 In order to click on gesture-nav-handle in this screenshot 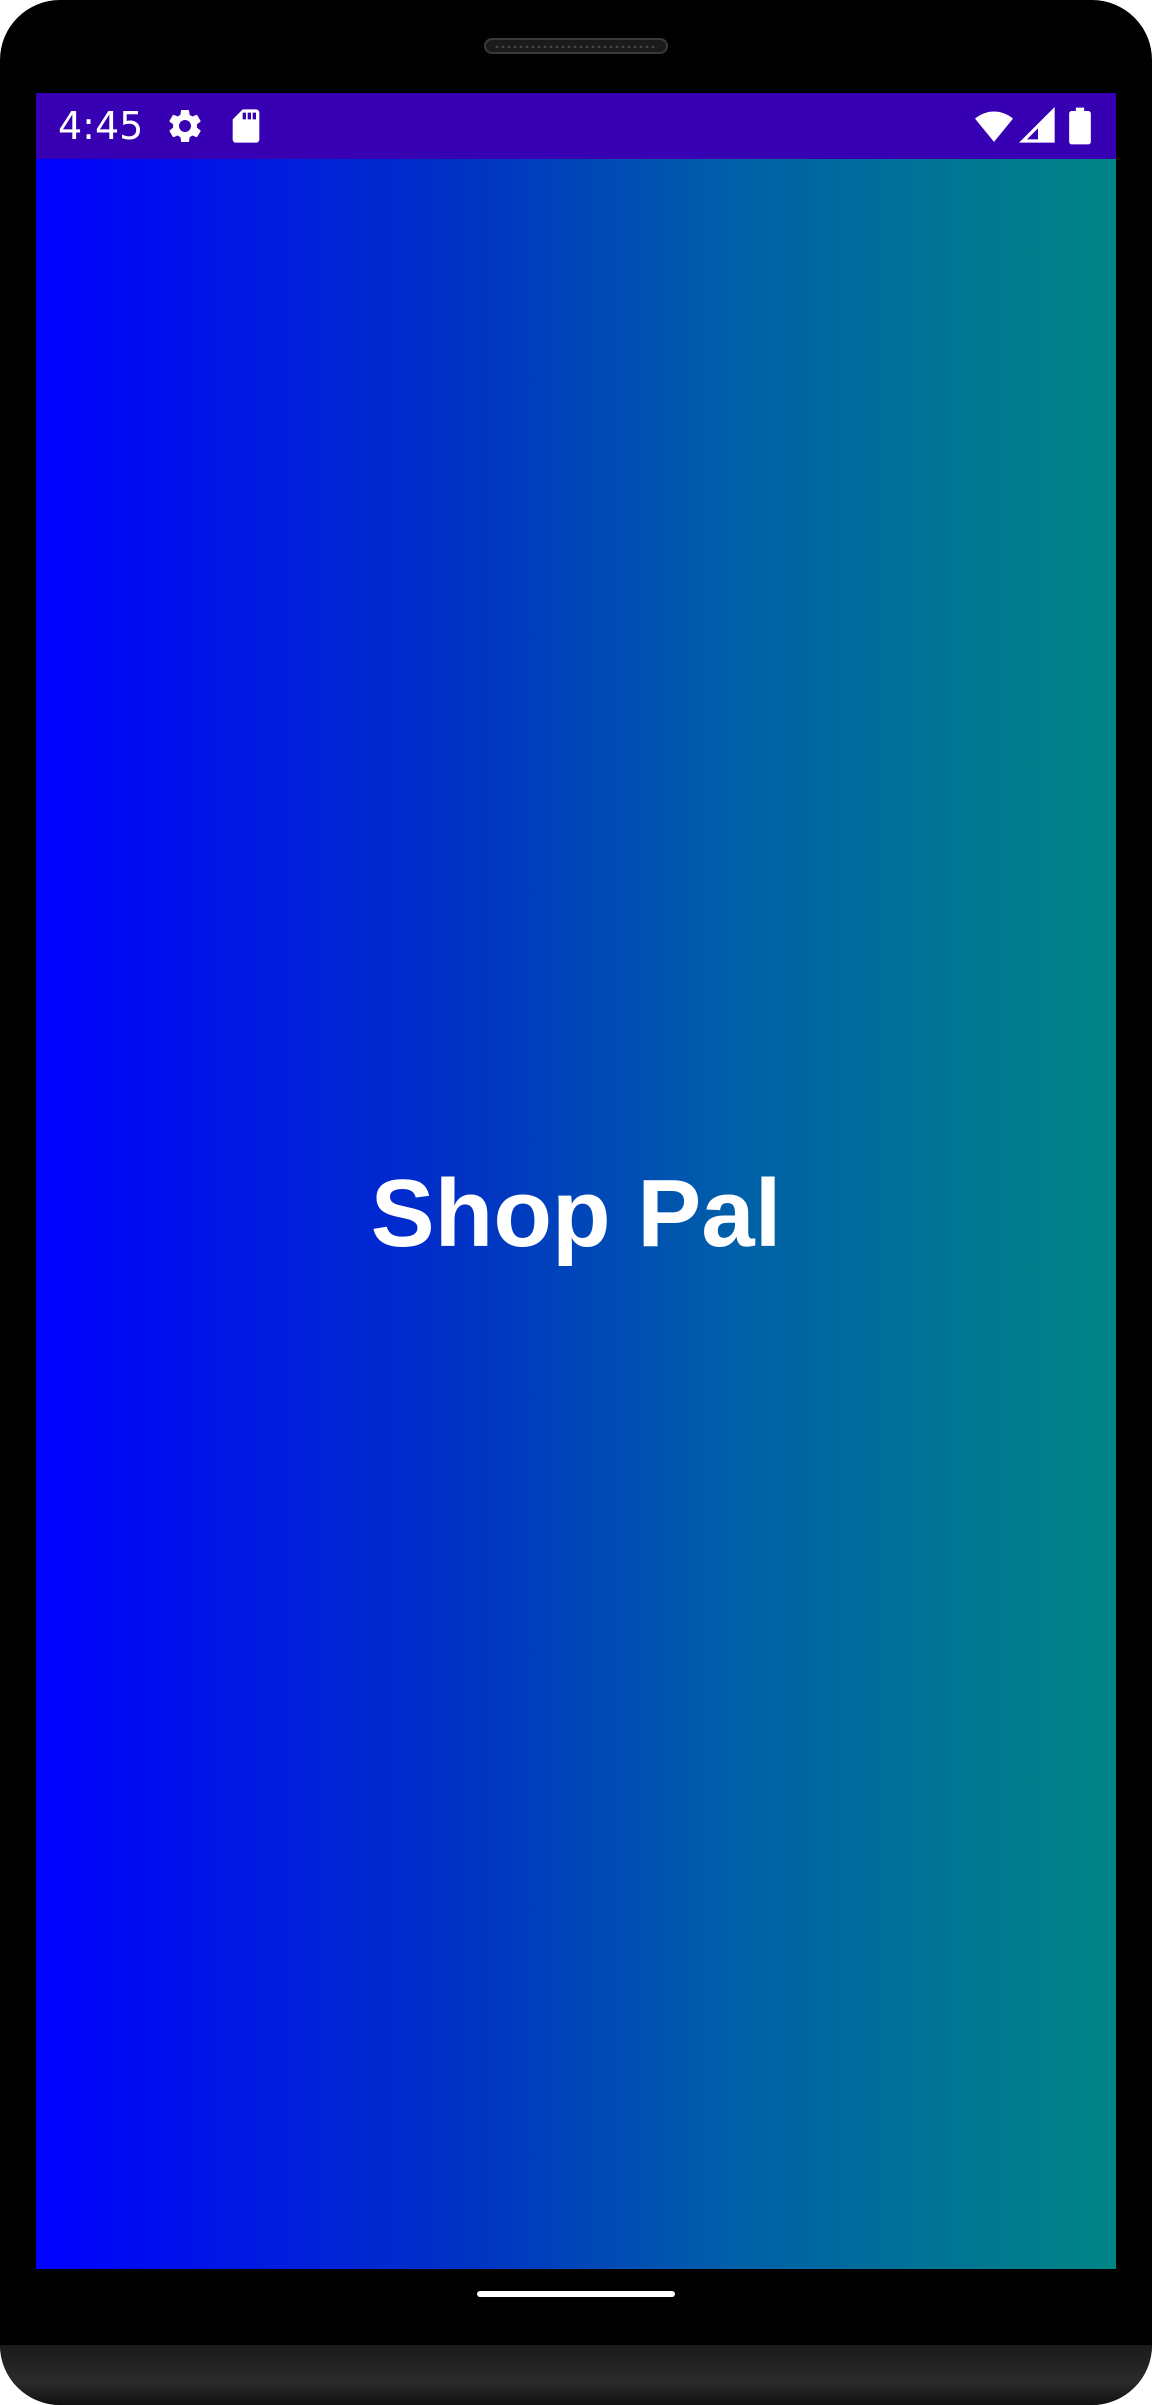, I will do `click(576, 2294)`.